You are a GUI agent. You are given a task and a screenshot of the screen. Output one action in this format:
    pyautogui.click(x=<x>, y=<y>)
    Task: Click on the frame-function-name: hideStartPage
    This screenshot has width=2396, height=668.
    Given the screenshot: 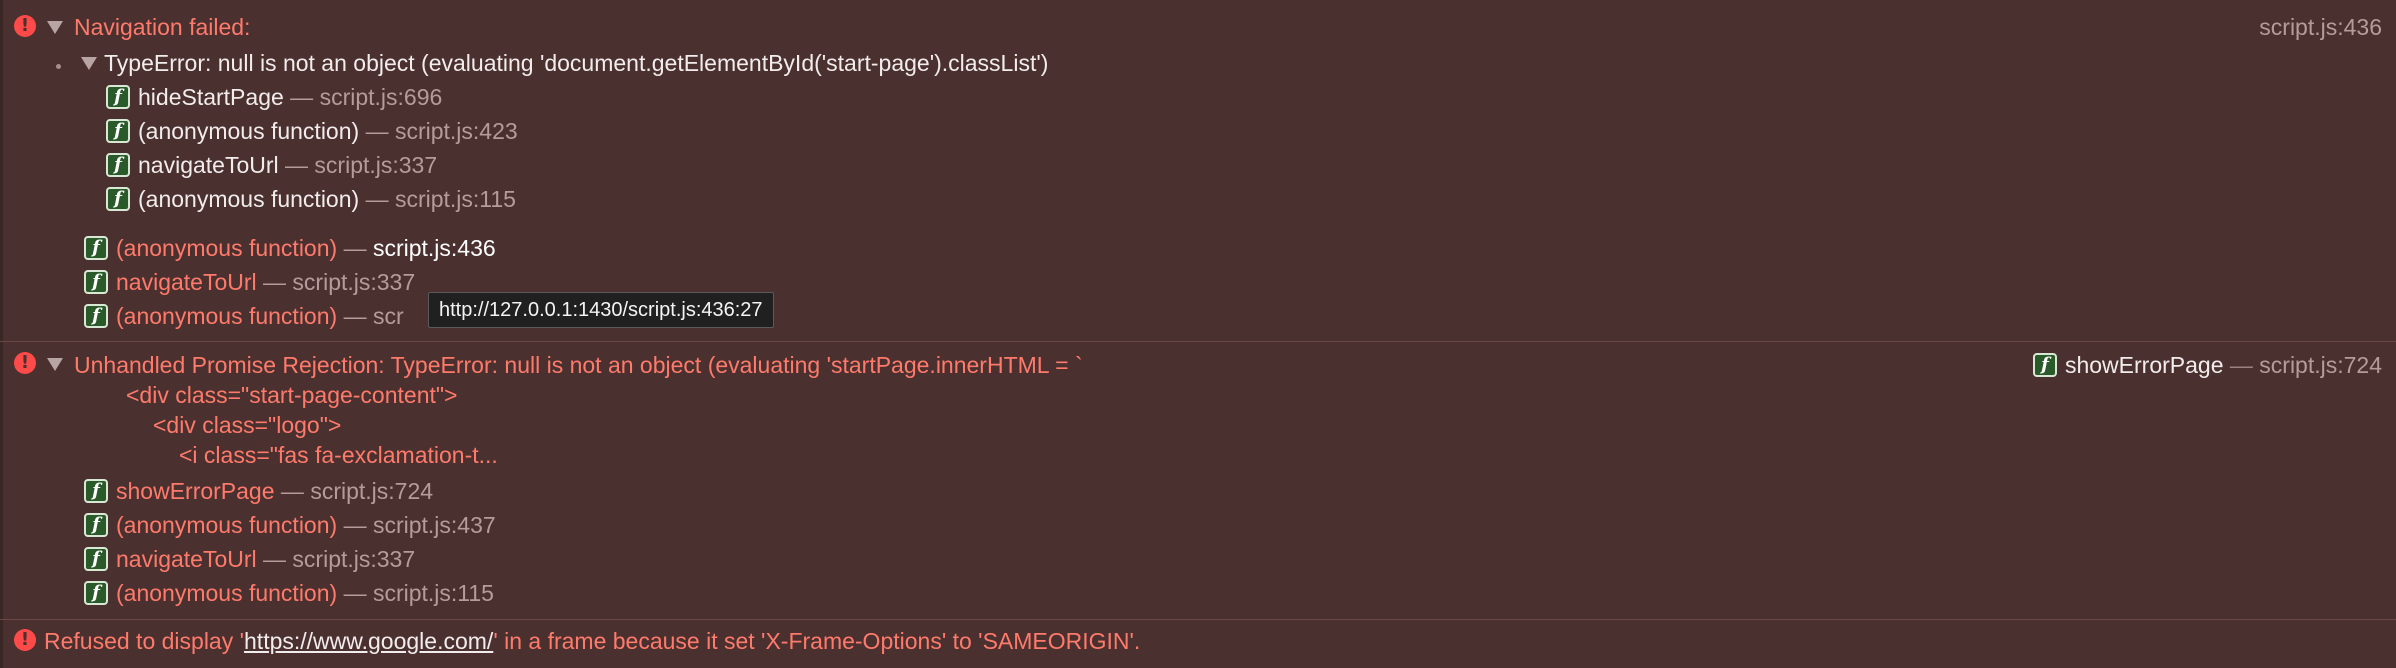 What is the action you would take?
    pyautogui.click(x=211, y=97)
    